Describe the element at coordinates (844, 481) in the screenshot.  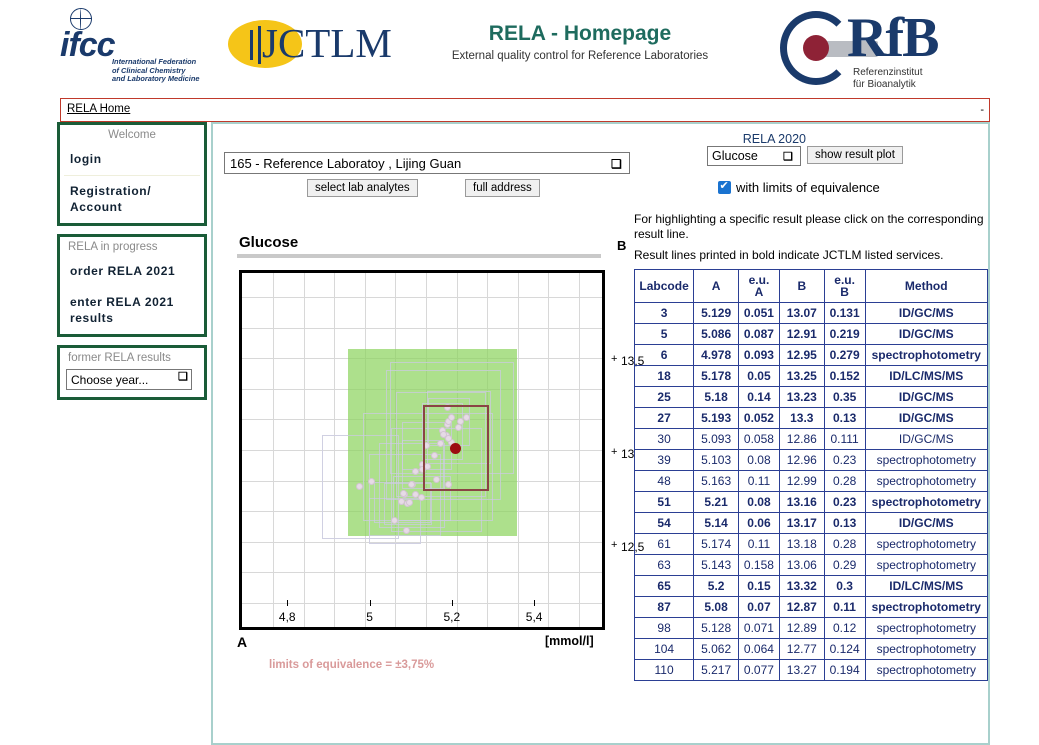
I see `cell-eu-b: 0.28` at that location.